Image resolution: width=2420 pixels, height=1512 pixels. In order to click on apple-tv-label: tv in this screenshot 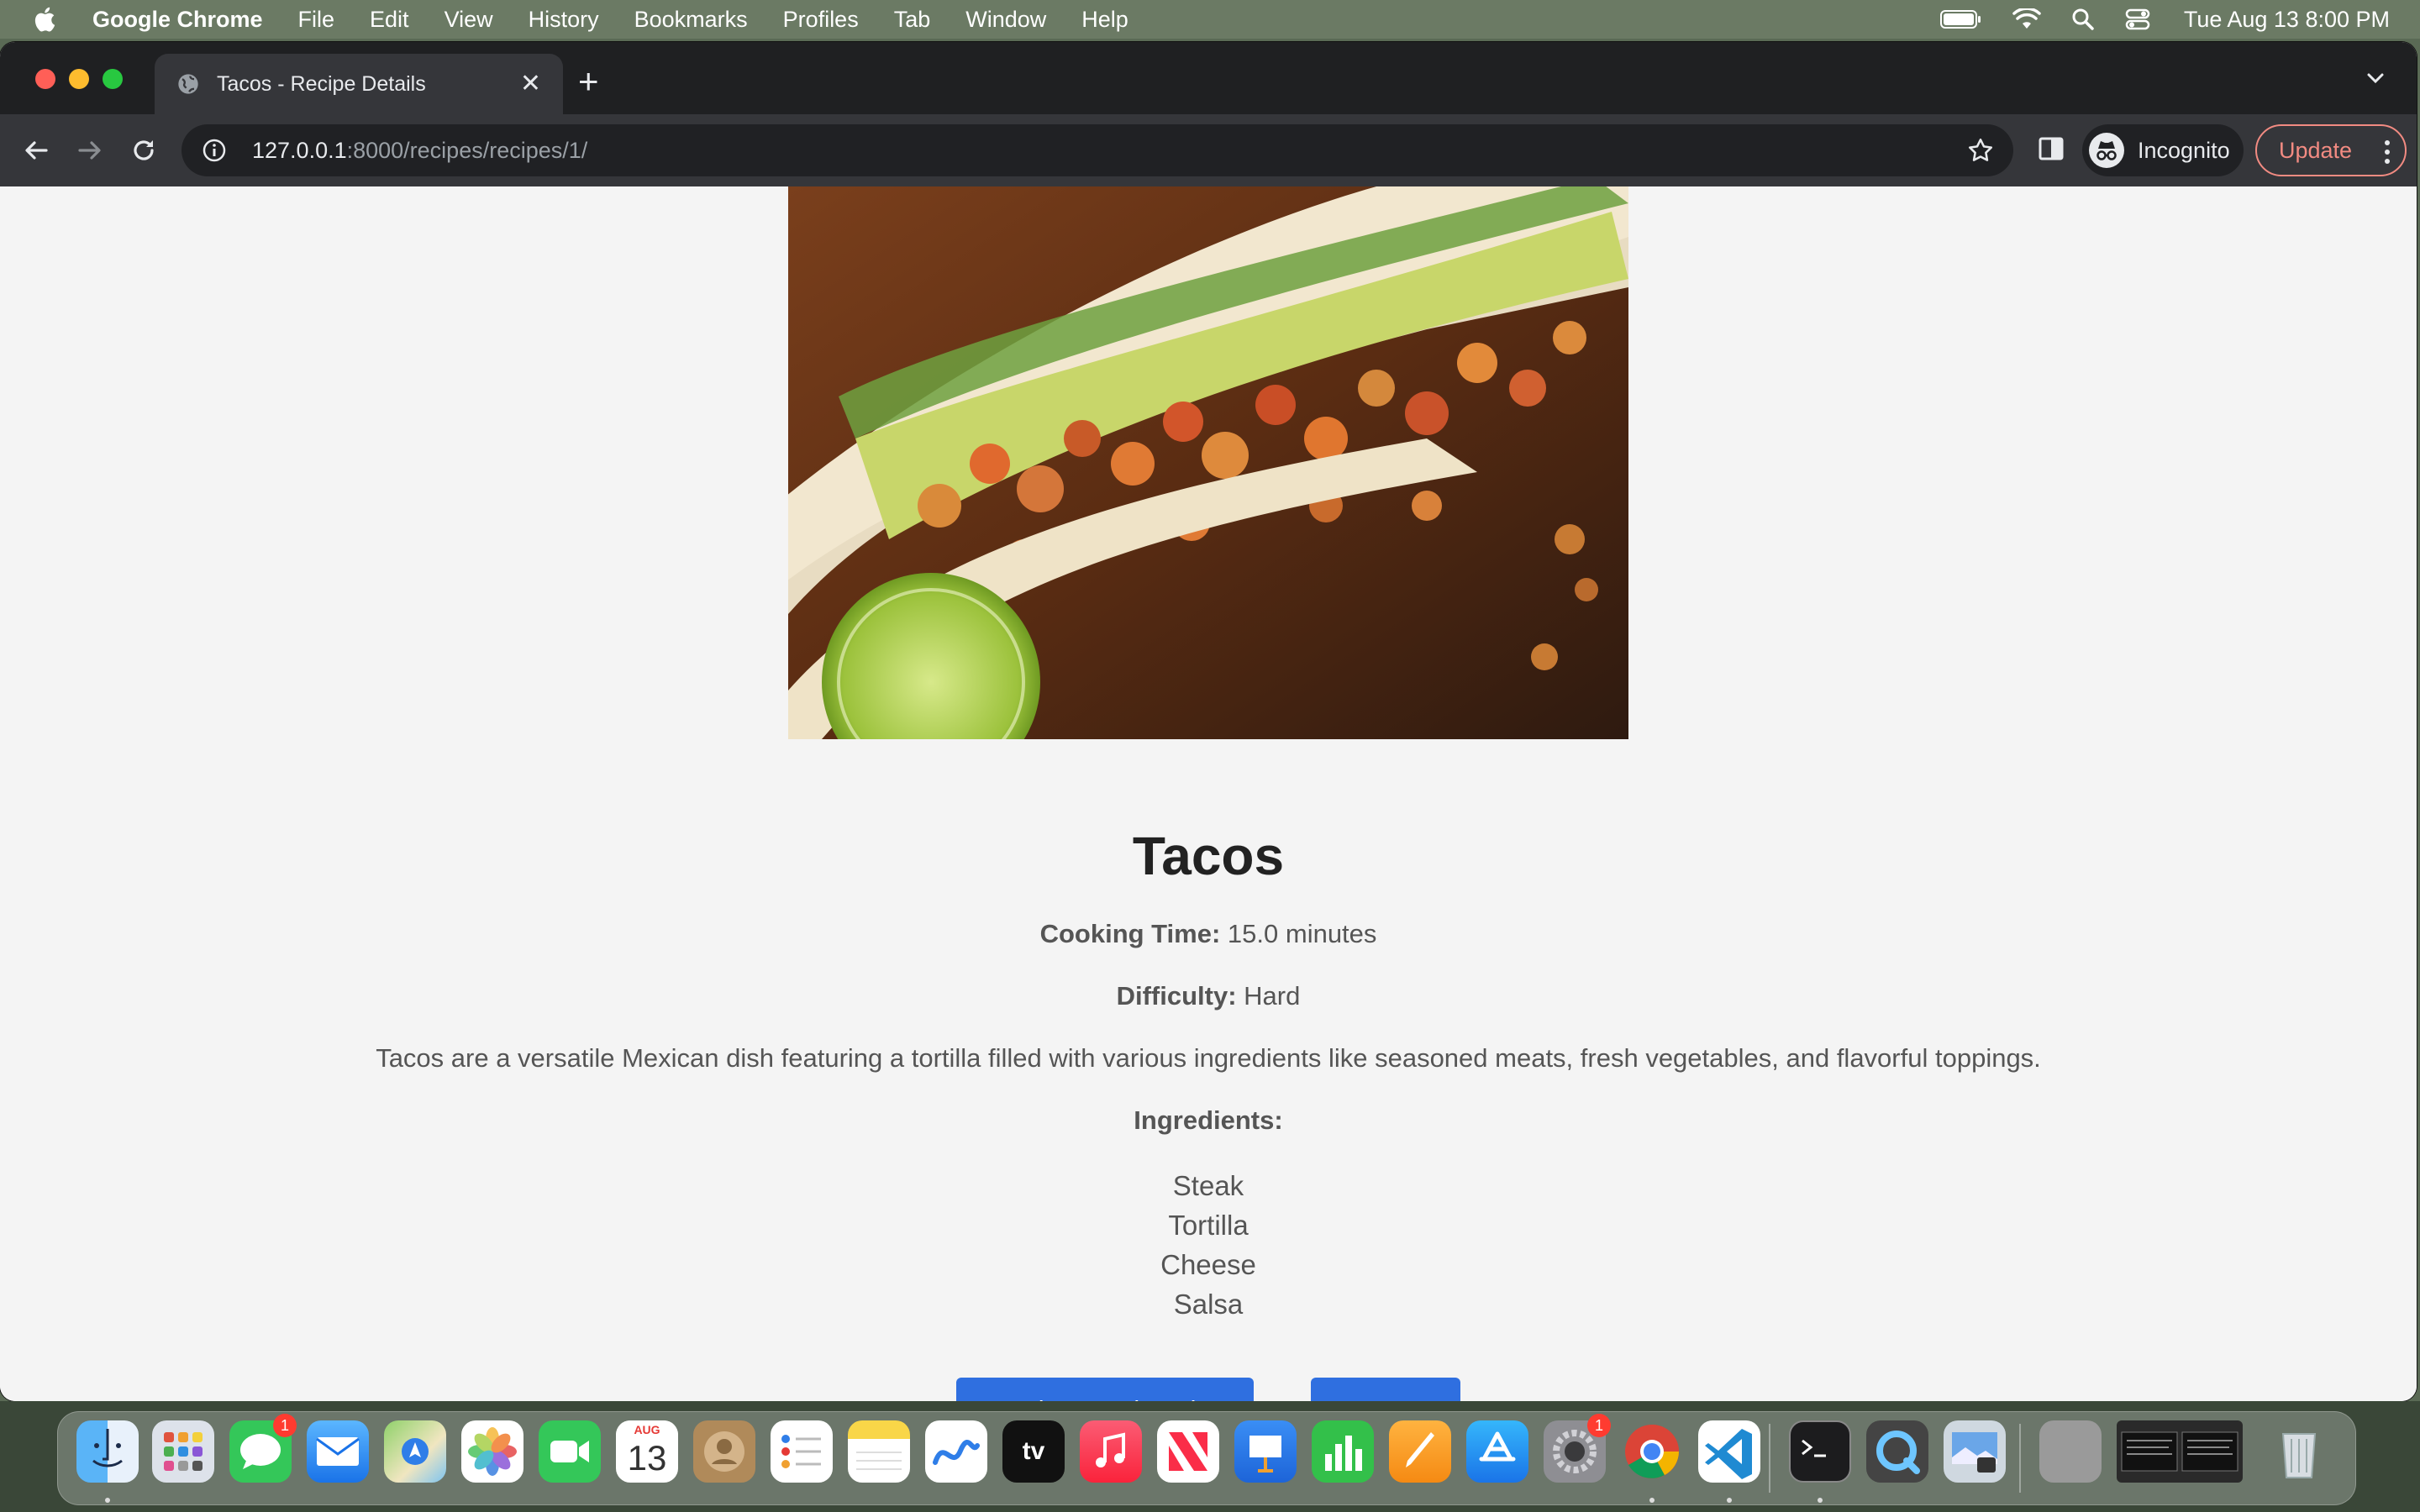, I will do `click(1033, 1451)`.